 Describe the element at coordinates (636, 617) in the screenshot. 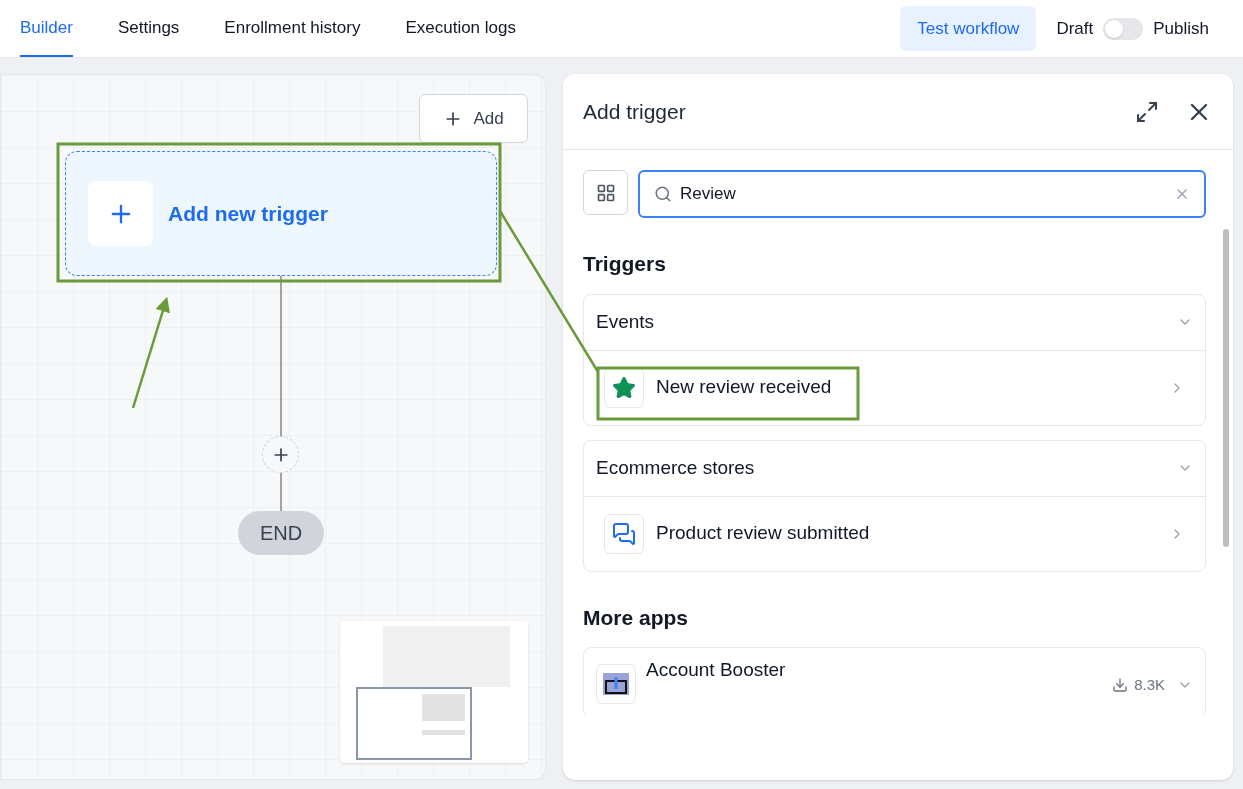

I see `section-heading: More apps` at that location.